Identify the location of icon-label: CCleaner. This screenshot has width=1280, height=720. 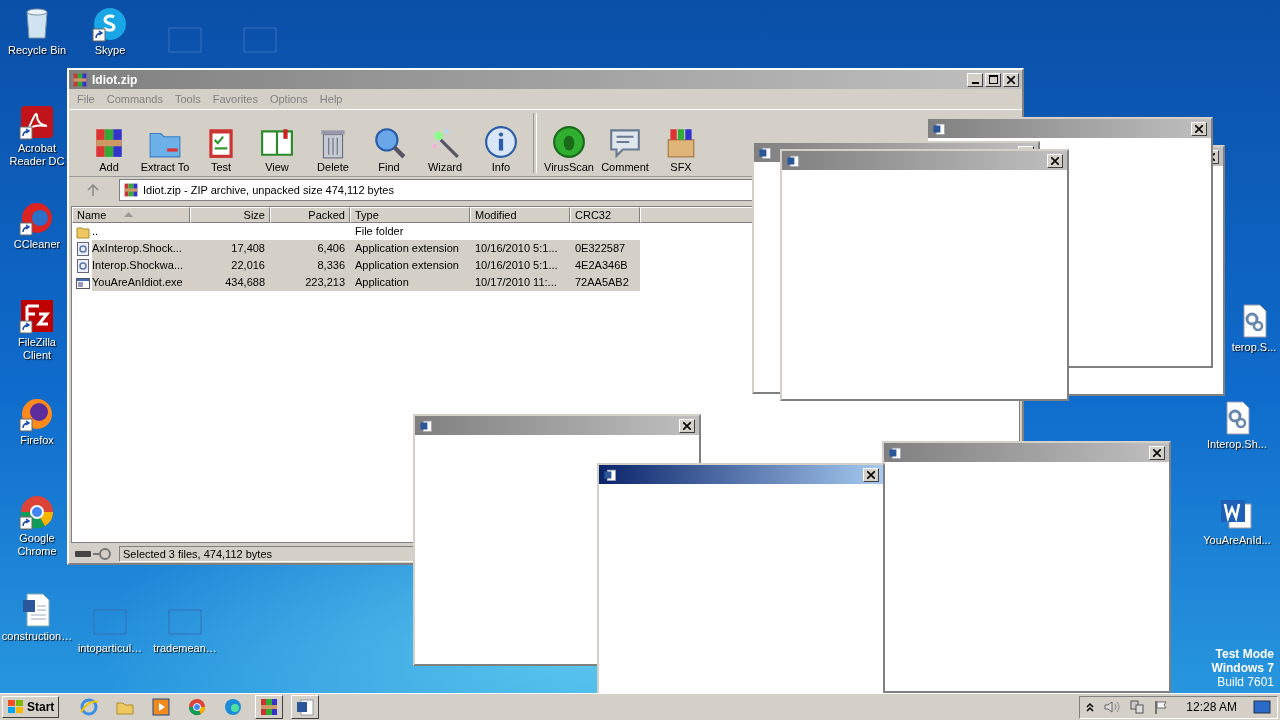
(37, 244).